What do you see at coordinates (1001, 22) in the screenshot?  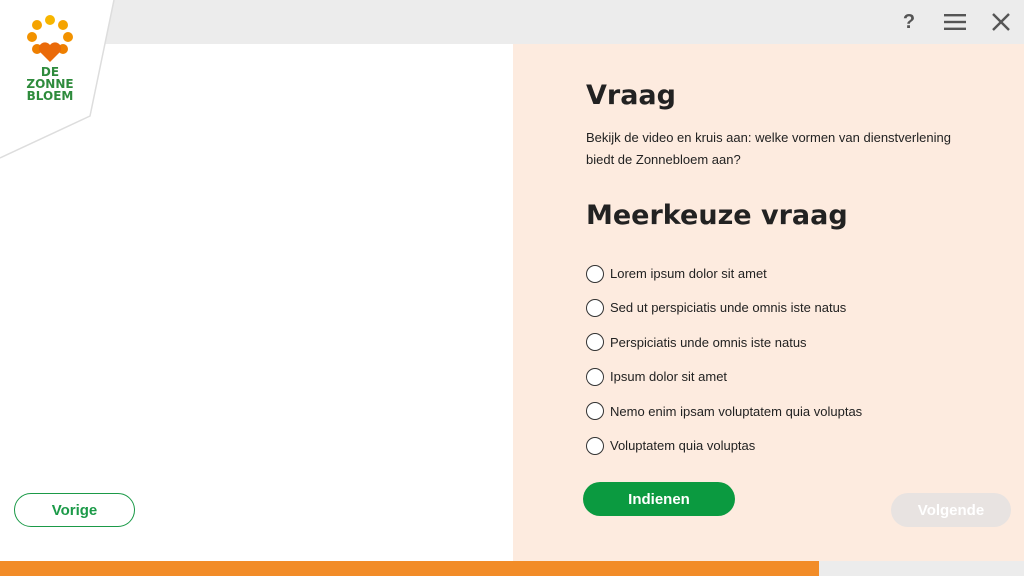 I see `close-icon` at bounding box center [1001, 22].